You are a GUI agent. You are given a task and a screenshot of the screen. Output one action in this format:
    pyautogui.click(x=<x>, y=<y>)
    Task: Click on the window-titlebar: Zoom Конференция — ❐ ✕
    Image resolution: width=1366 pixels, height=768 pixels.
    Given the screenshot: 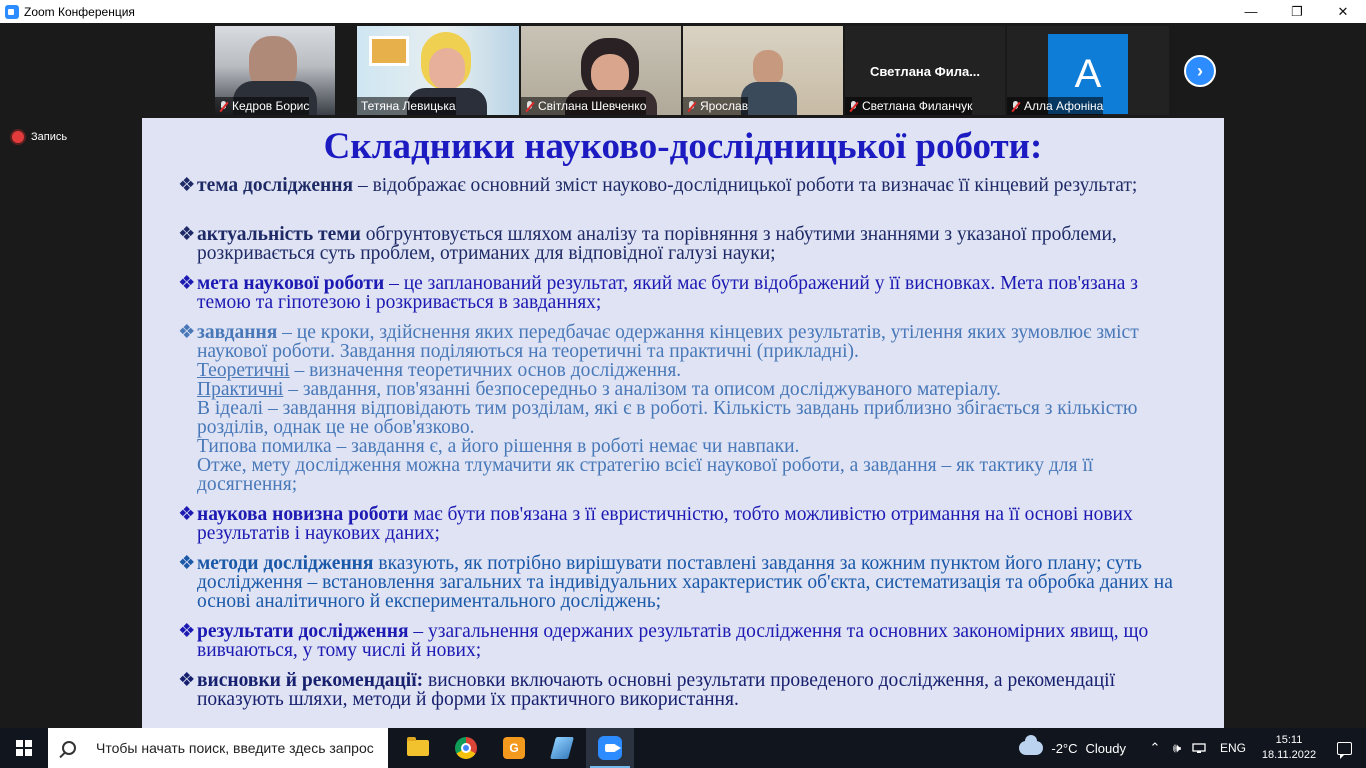 What is the action you would take?
    pyautogui.click(x=683, y=11)
    